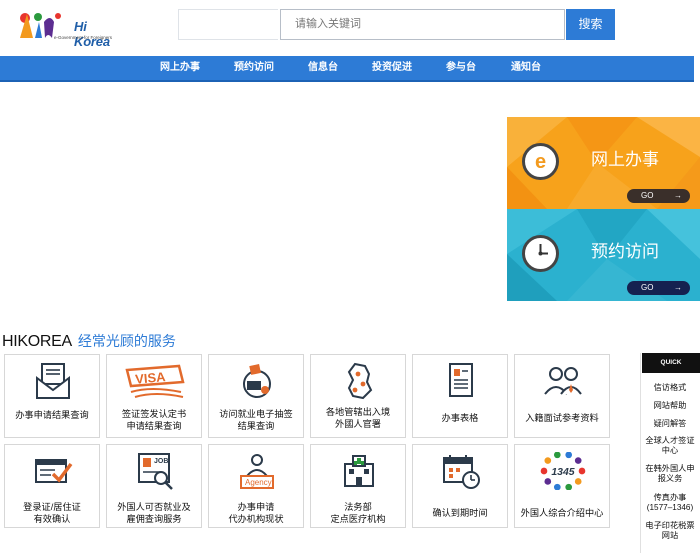 This screenshot has width=700, height=553. I want to click on center-number-text: 1345, so click(562, 472).